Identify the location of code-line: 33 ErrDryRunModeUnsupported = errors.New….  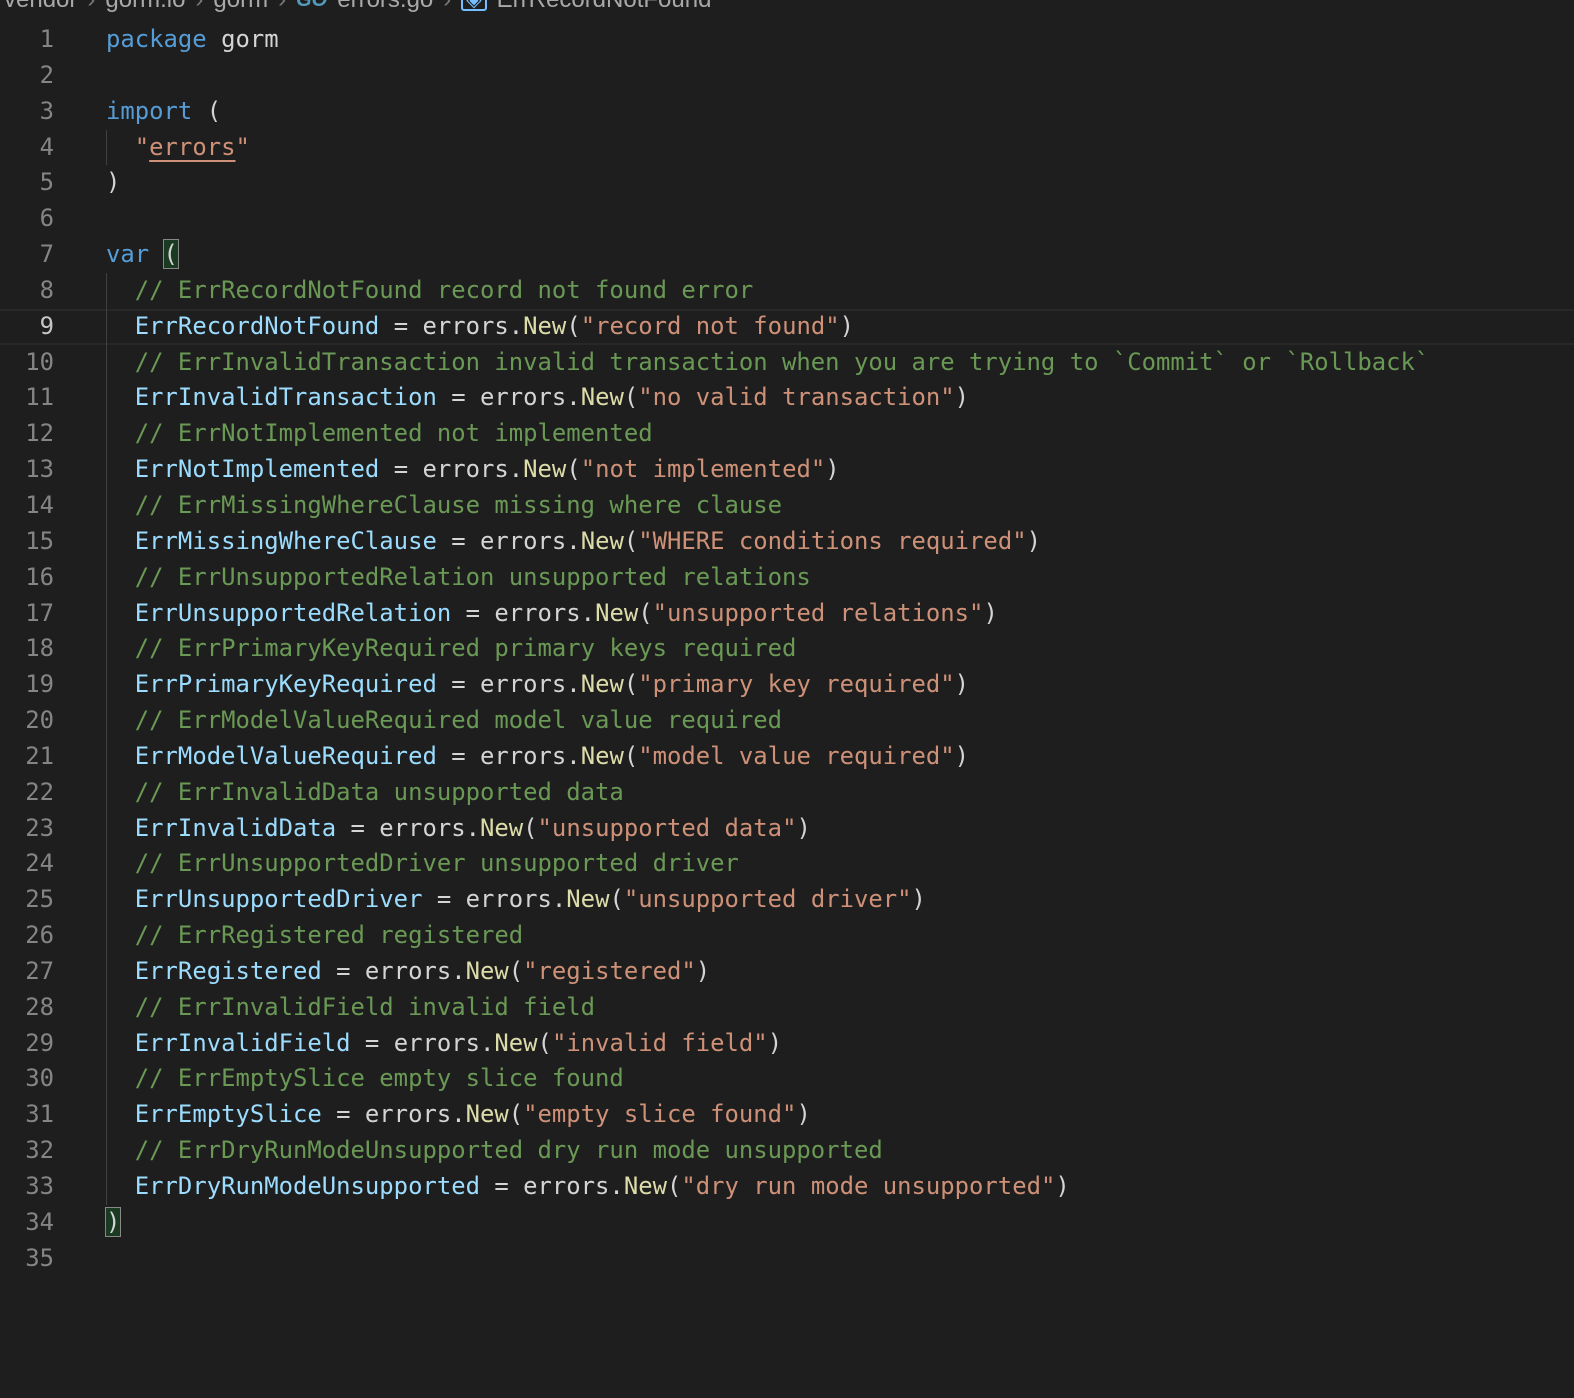
(787, 1187).